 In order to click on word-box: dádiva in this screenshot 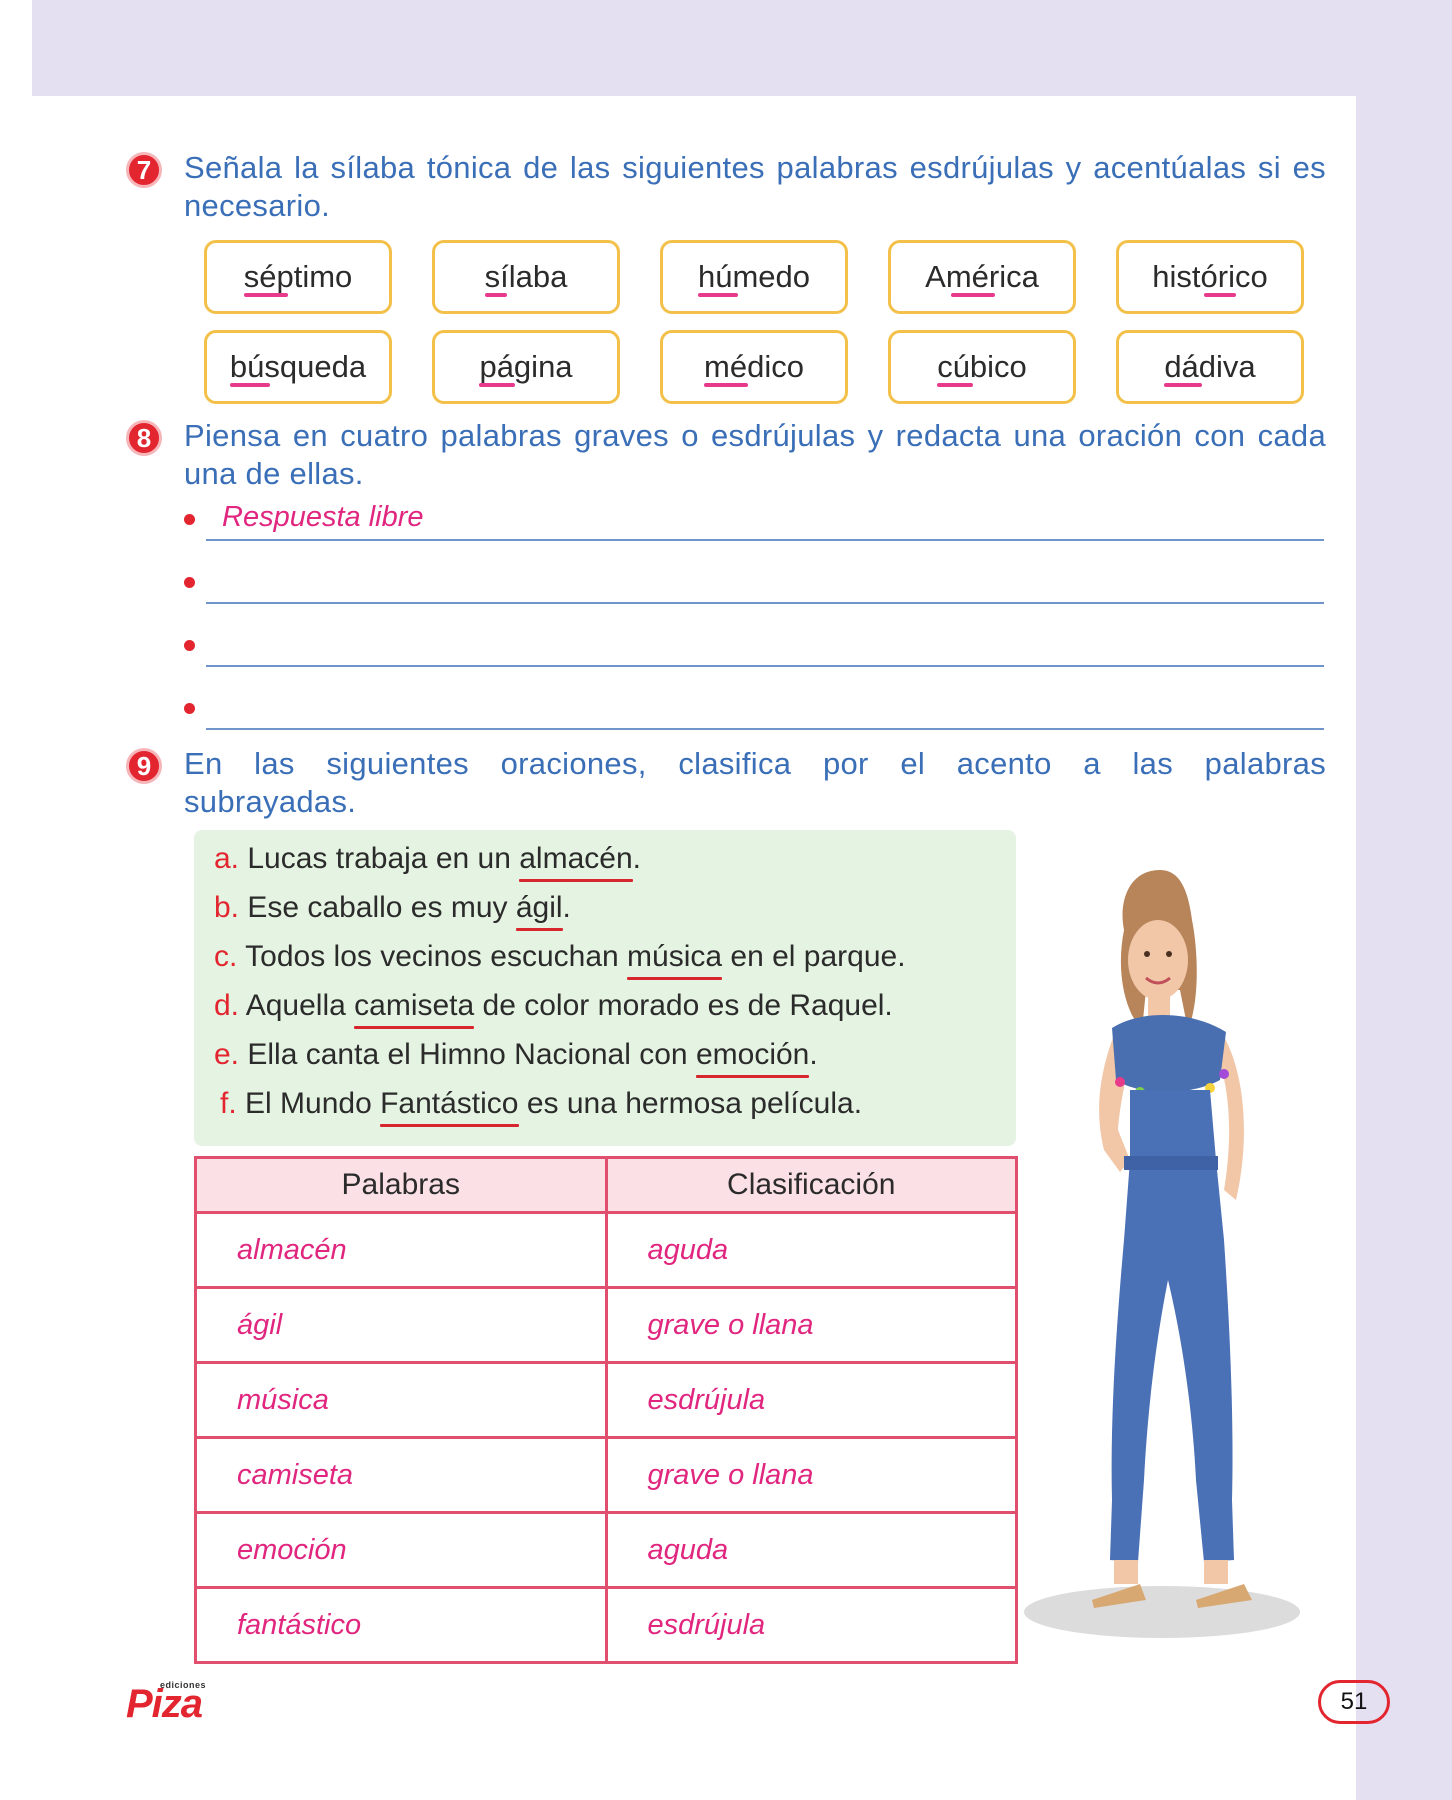, I will do `click(1210, 367)`.